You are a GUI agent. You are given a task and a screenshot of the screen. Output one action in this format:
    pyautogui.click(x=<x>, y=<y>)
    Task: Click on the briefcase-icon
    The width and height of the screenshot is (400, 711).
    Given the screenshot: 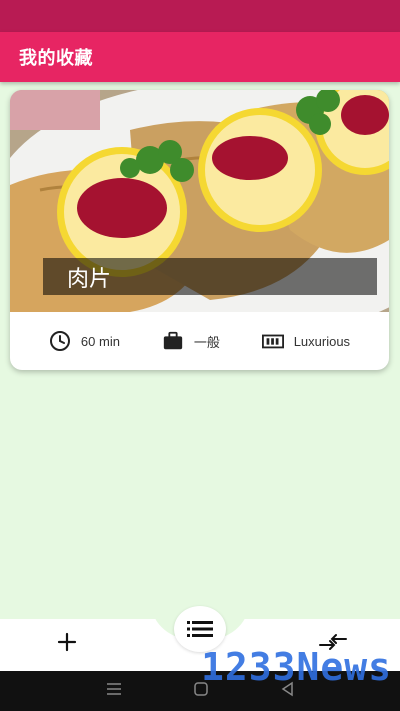 What is the action you would take?
    pyautogui.click(x=173, y=341)
    